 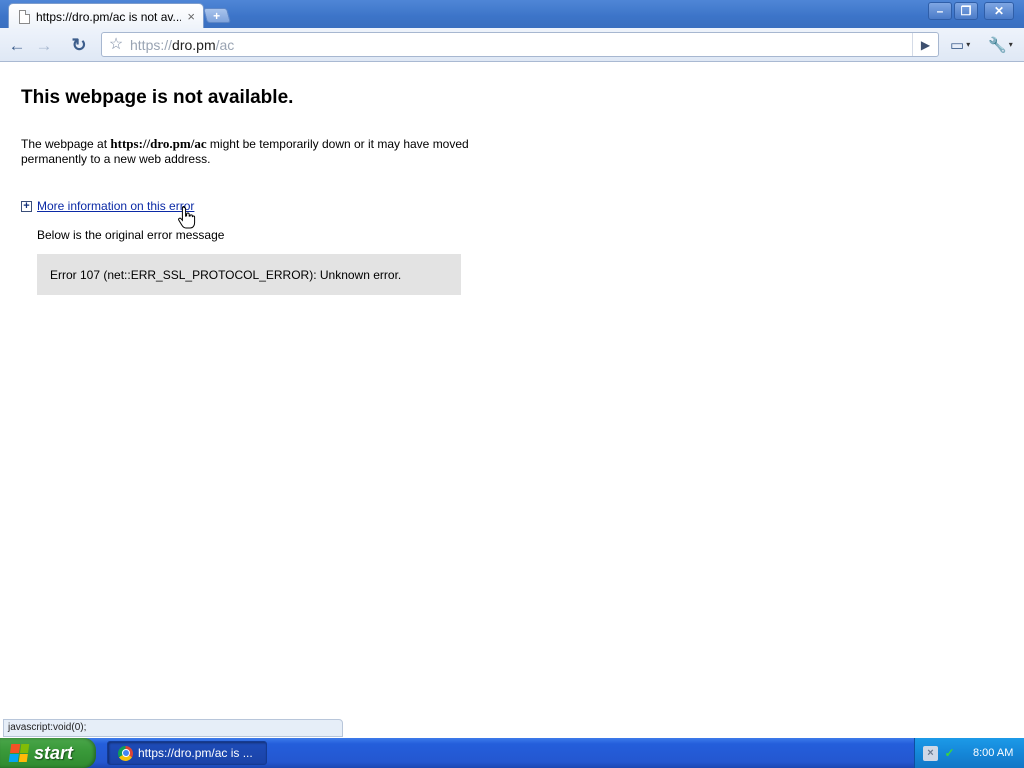 I want to click on url-scheme: https://, so click(x=151, y=44).